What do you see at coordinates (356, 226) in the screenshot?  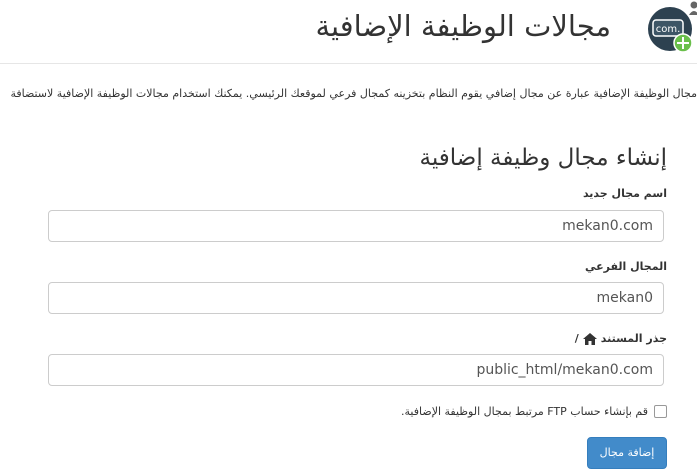 I see `new-domain-input: mekan0.com` at bounding box center [356, 226].